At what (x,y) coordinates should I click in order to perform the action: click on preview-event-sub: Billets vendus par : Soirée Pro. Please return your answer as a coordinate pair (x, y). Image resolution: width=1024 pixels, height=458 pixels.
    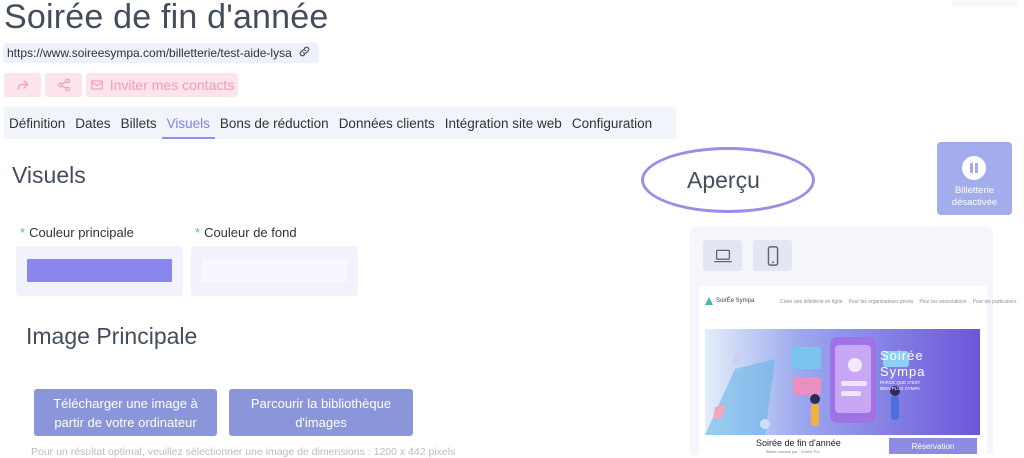
    Looking at the image, I should click on (793, 451).